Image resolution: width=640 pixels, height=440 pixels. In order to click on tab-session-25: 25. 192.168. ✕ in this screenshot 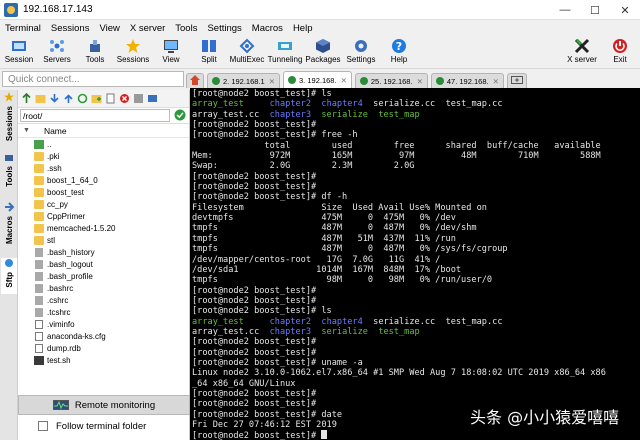, I will do `click(391, 80)`.